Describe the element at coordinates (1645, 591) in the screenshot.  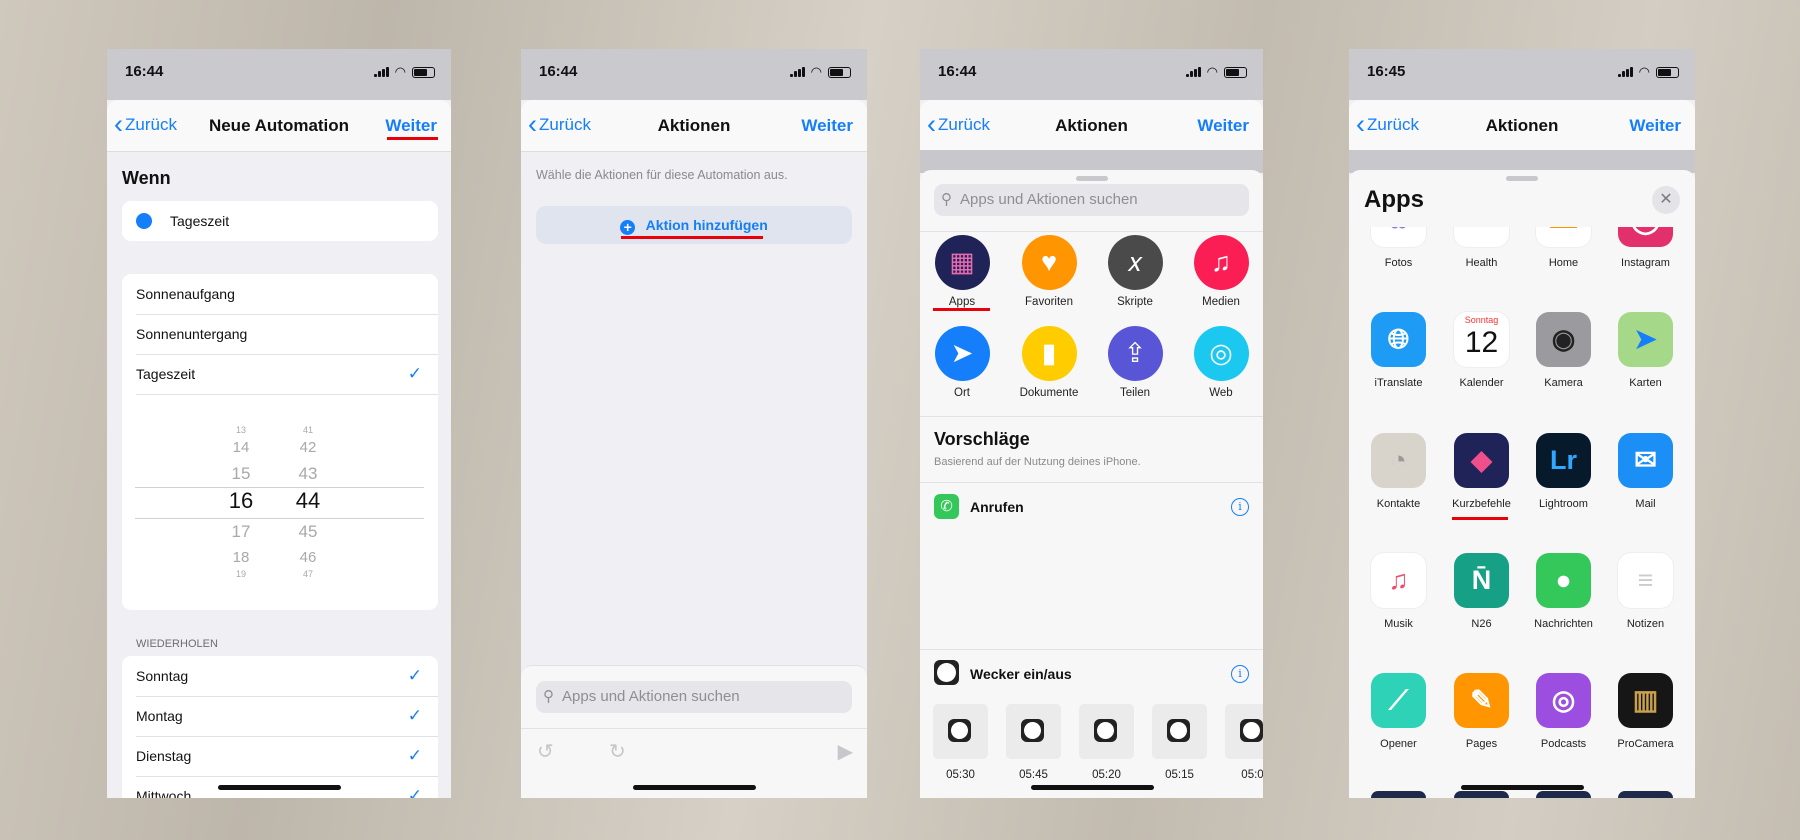
I see `app-notizen: ≡ Notizen` at that location.